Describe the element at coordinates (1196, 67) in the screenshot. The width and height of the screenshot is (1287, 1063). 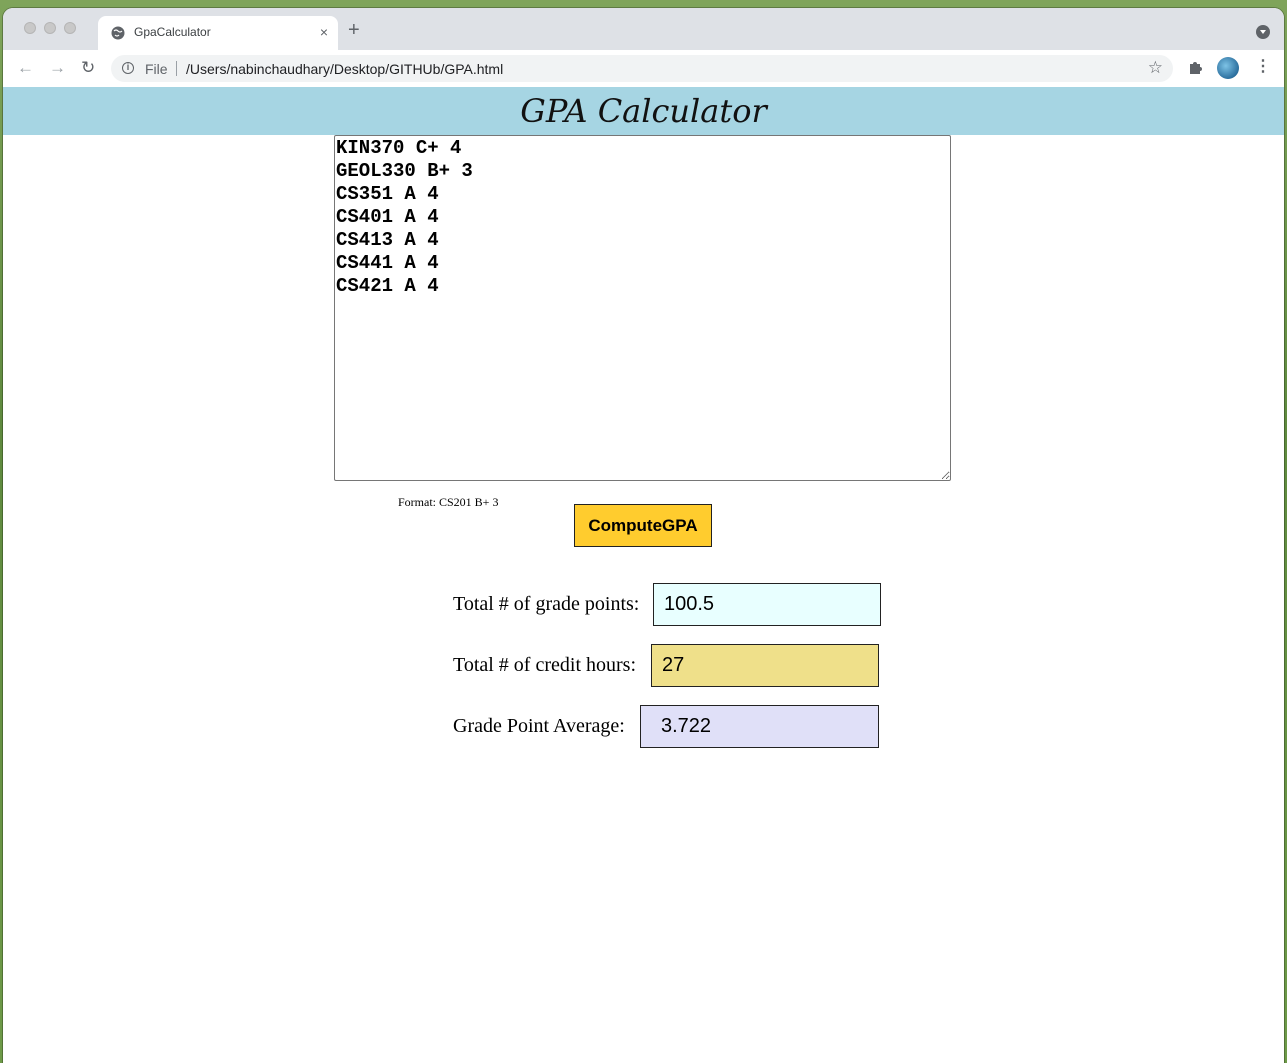
I see `puzzle-icon` at that location.